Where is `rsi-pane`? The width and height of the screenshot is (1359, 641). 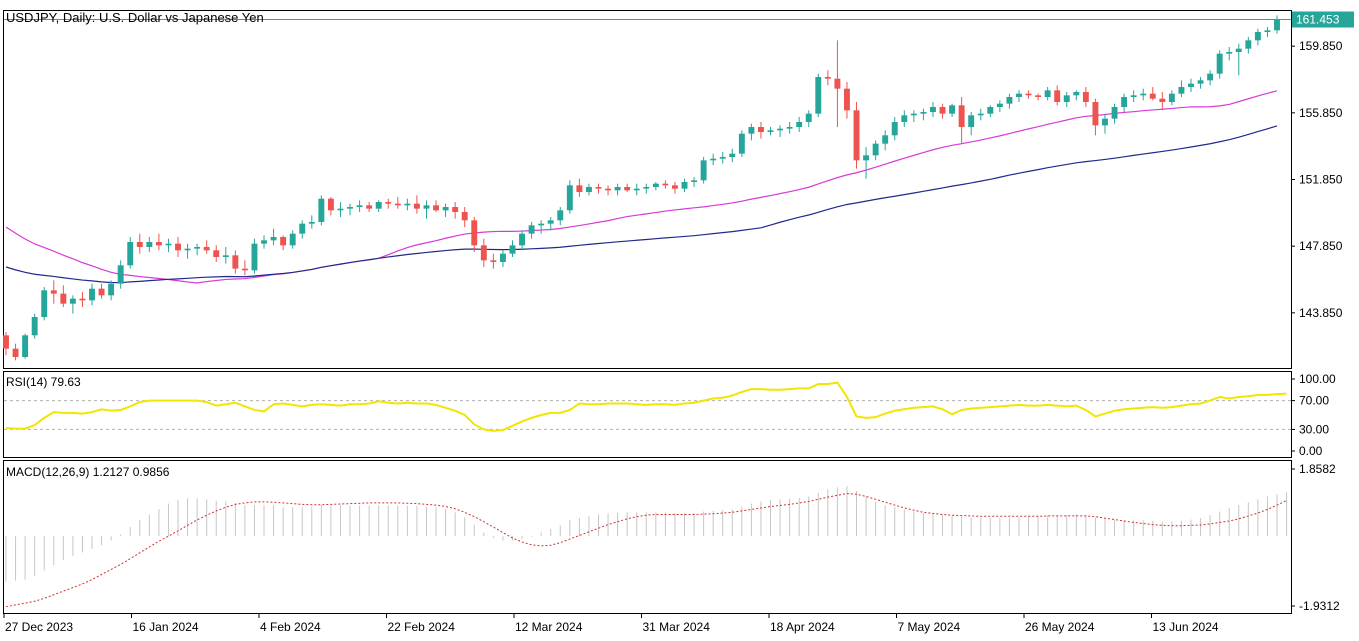
rsi-pane is located at coordinates (647, 414).